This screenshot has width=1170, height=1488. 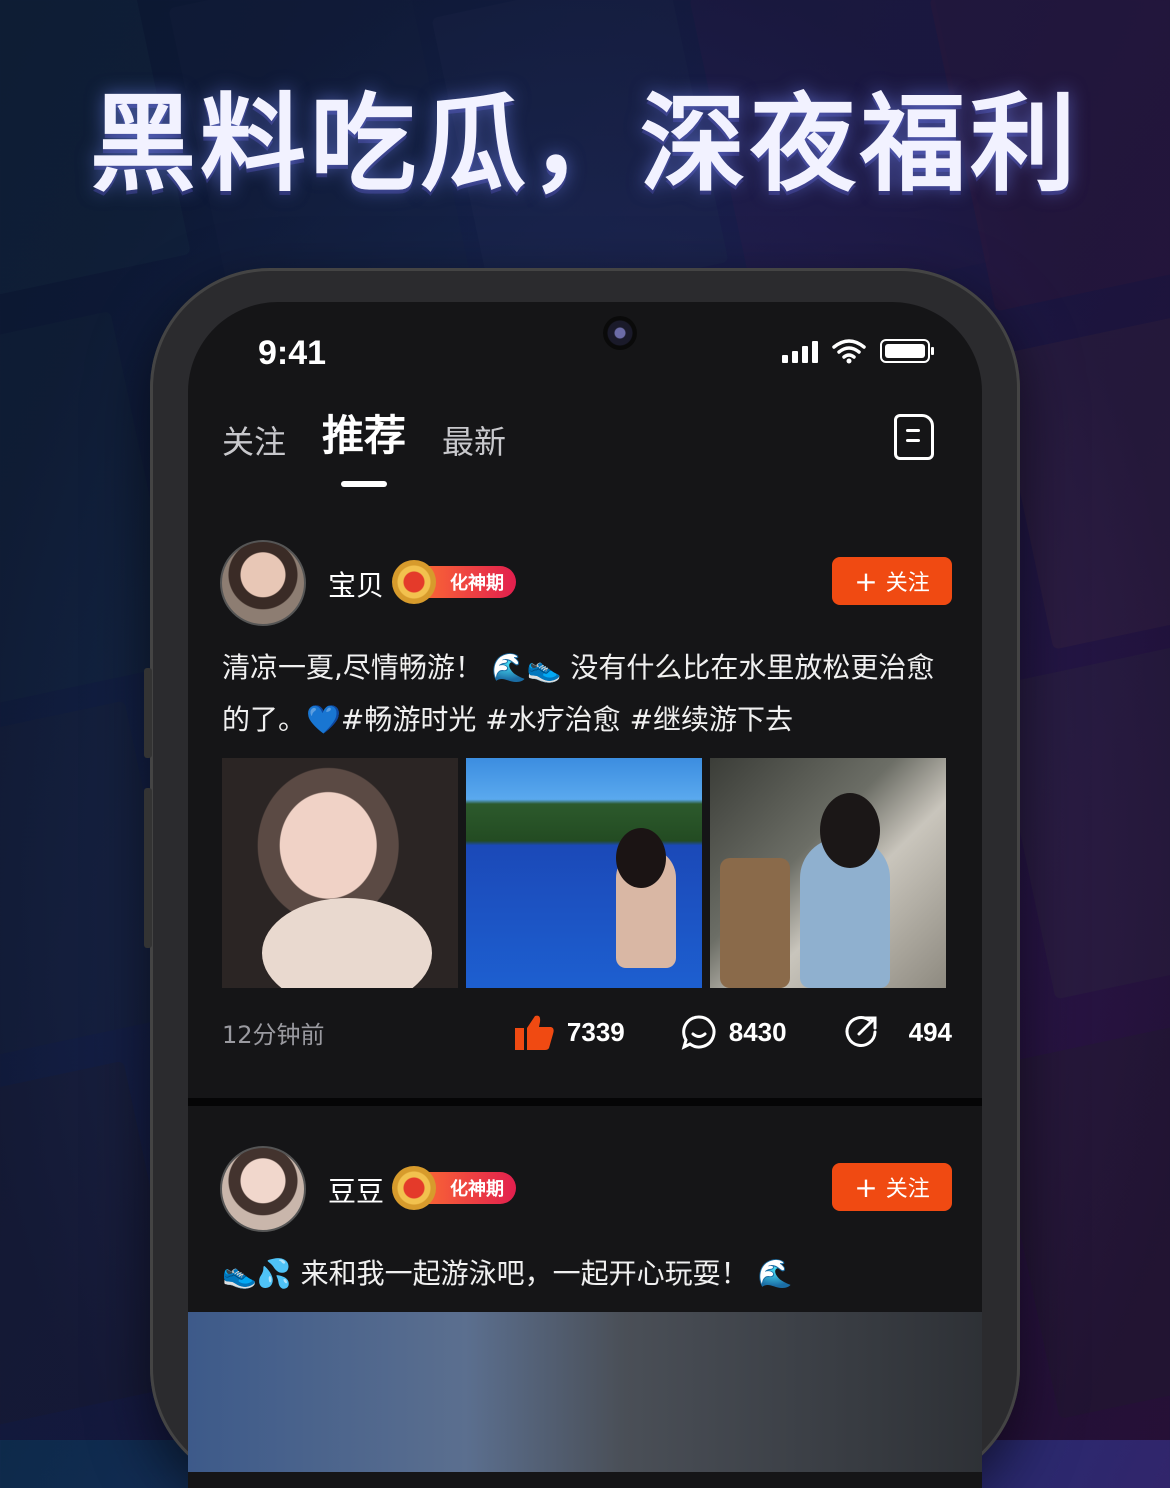 I want to click on post-text: 👟💦 来和我一起游泳吧，一起开心玩耍！ 🌊, so click(x=507, y=1273).